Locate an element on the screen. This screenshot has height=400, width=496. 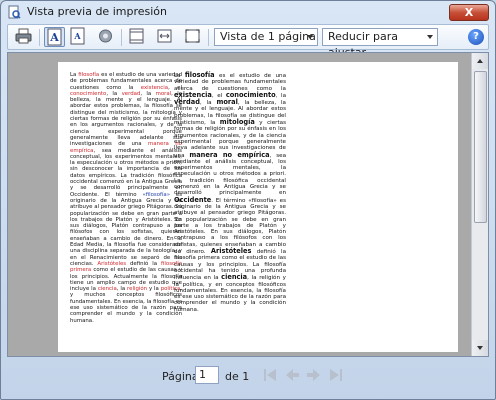
text-run: mitología is located at coordinates (237, 122).